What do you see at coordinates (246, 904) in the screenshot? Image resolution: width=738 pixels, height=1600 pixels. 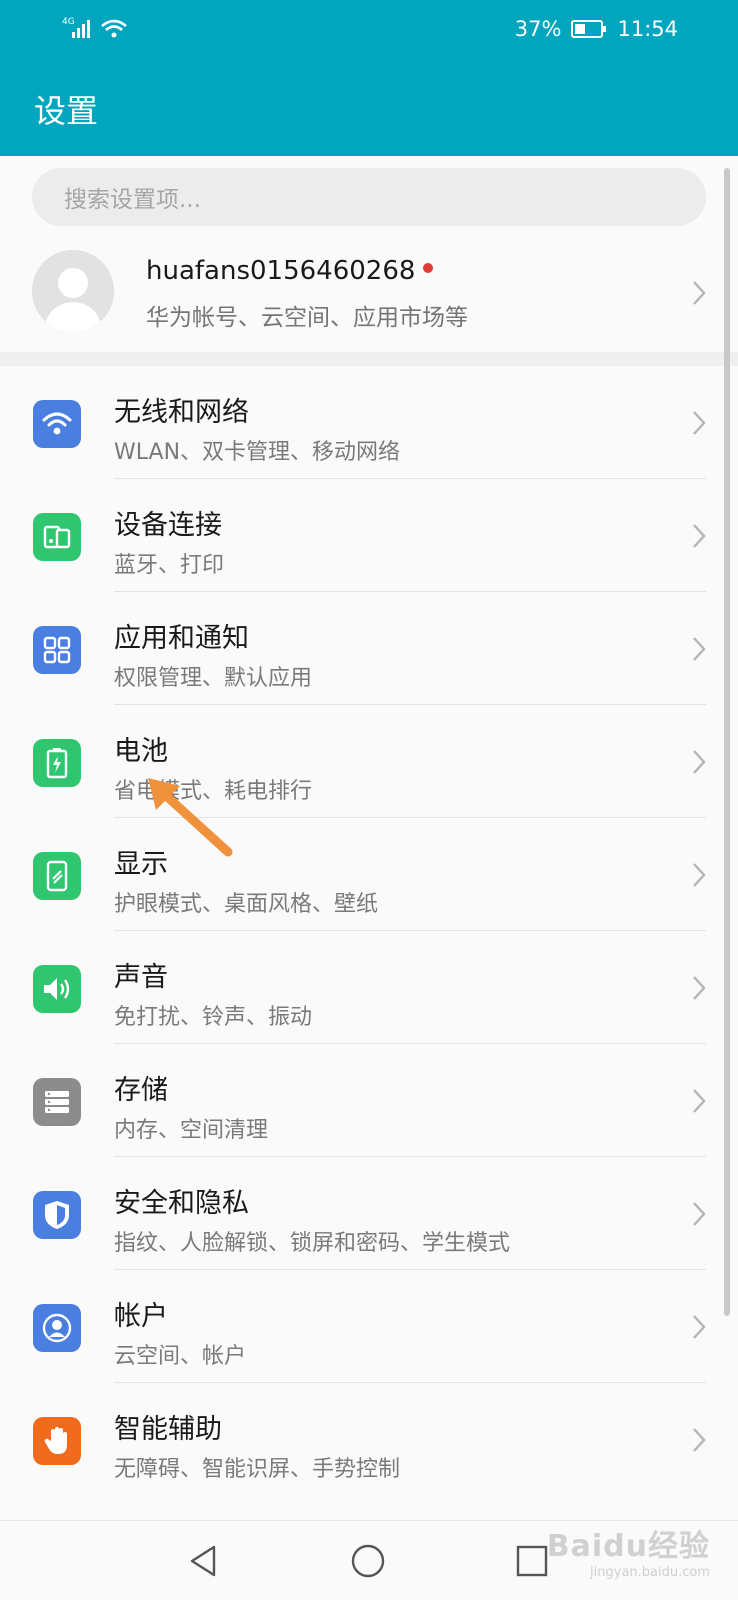 I see `item-subtitle: 护眼模式、桌面风格、壁纸` at bounding box center [246, 904].